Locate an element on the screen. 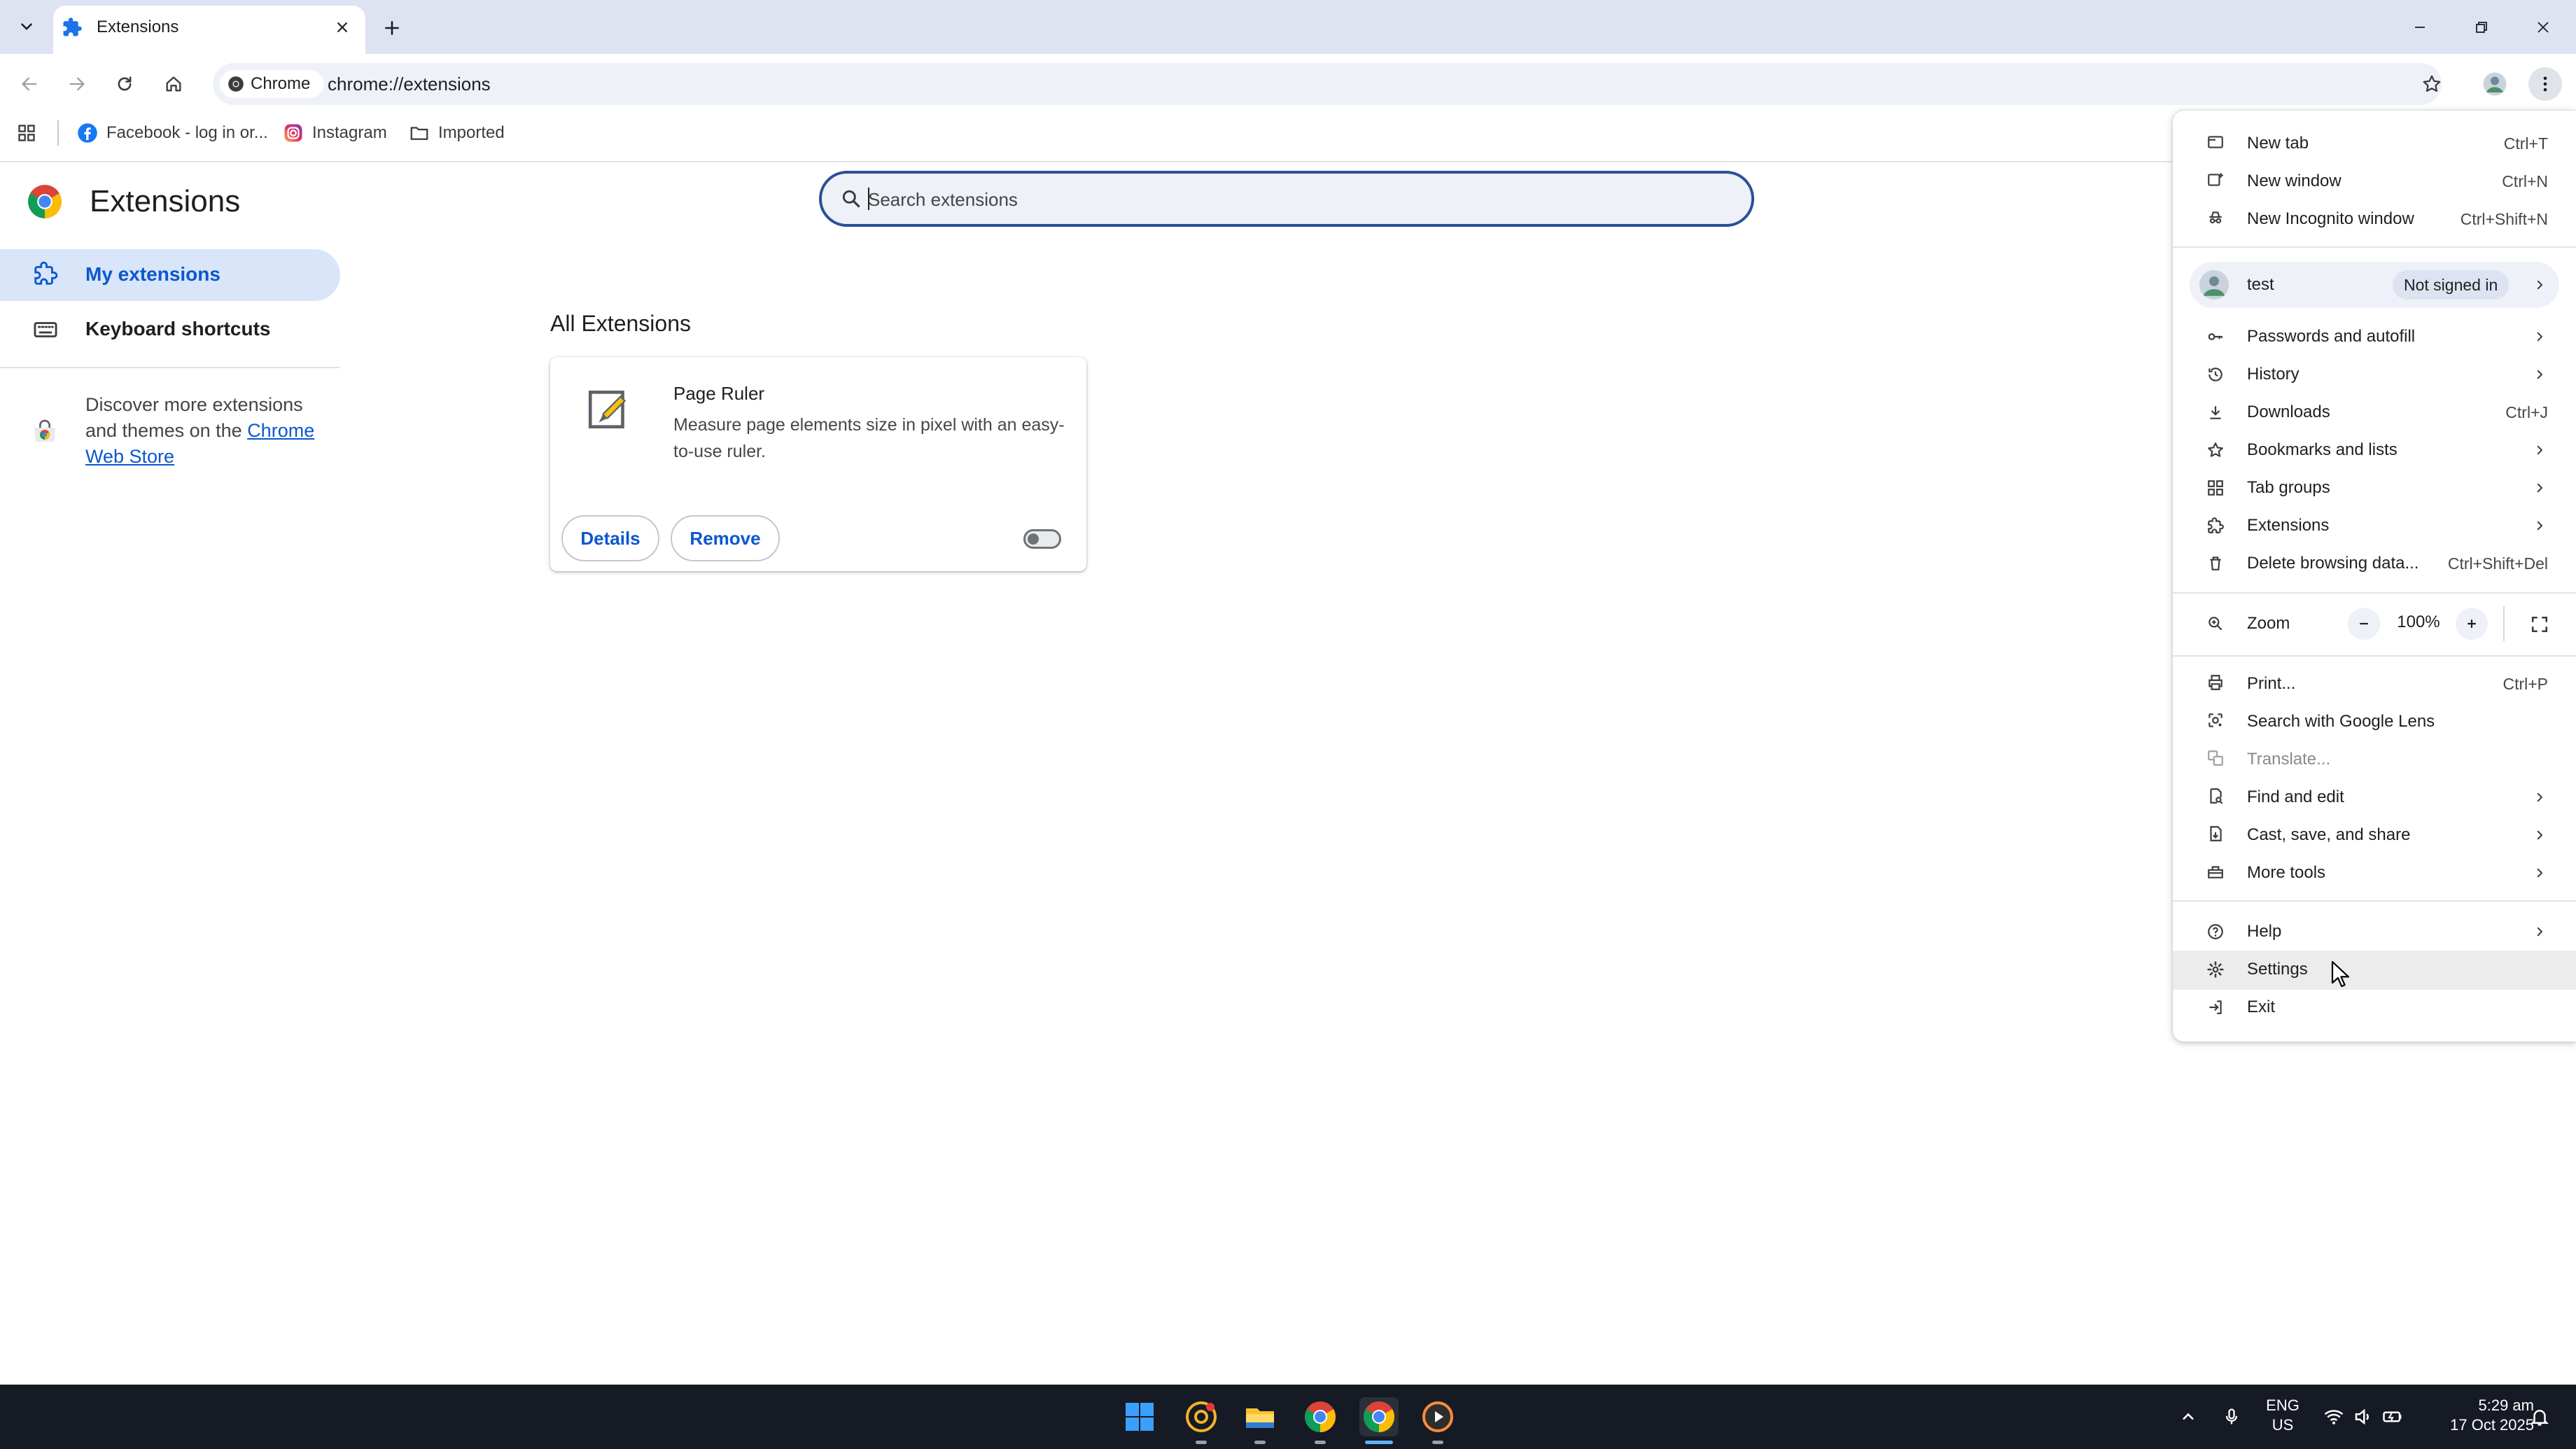  menu-item-exit is located at coordinates (2374, 1007).